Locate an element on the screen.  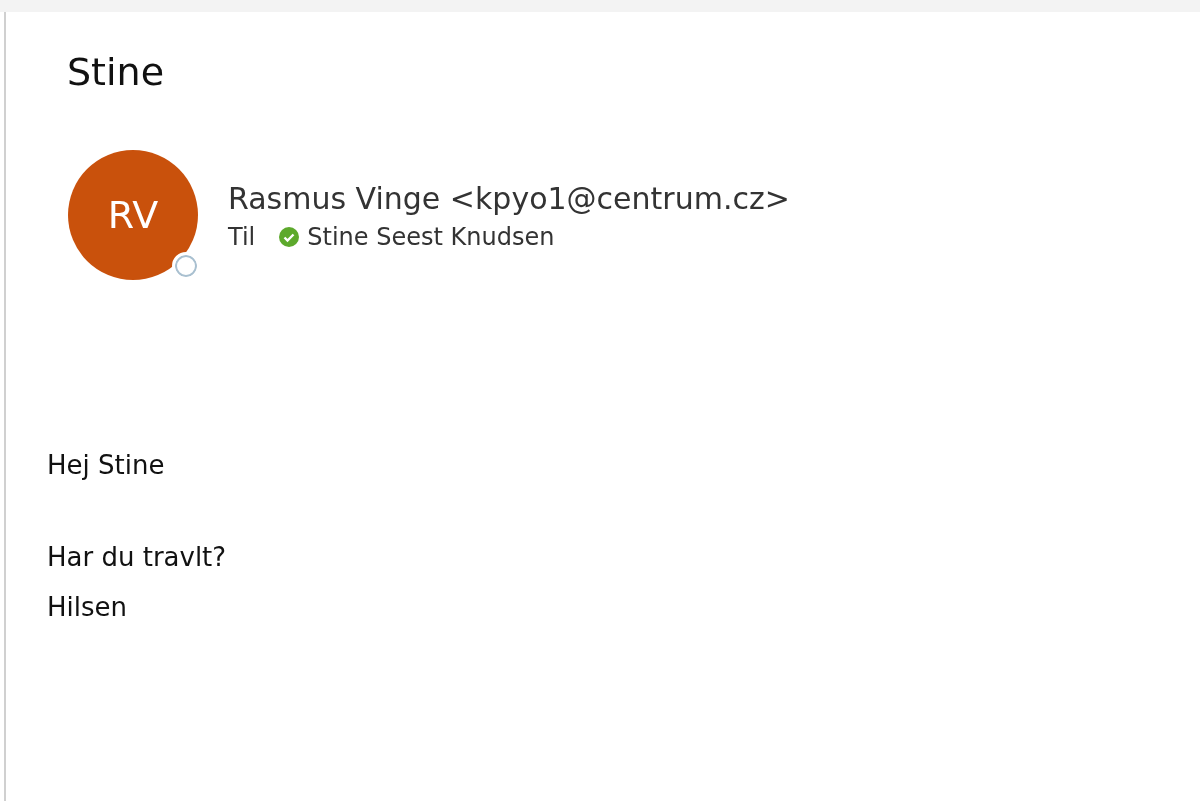
to-label: Til is located at coordinates (242, 237).